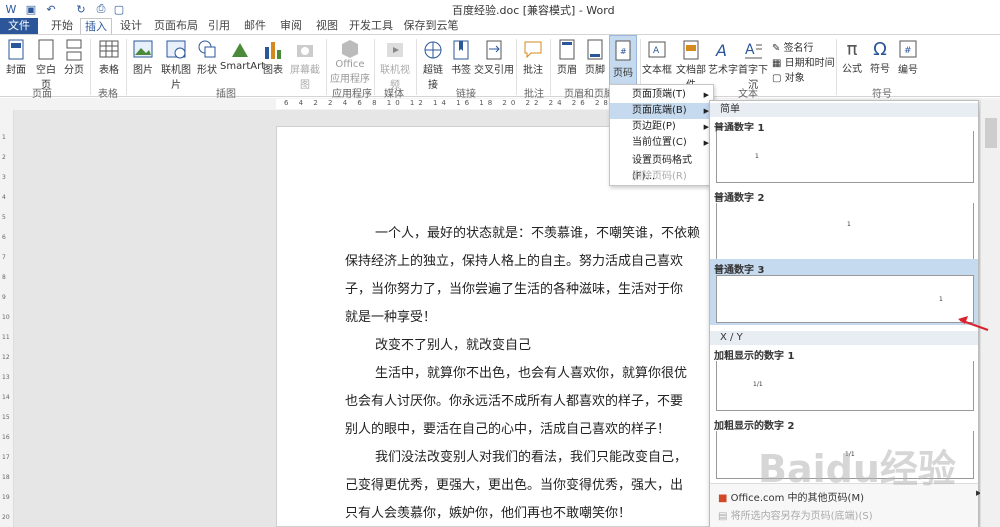  What do you see at coordinates (880, 57) in the screenshot?
I see `symbol-button: Ω 符号` at bounding box center [880, 57].